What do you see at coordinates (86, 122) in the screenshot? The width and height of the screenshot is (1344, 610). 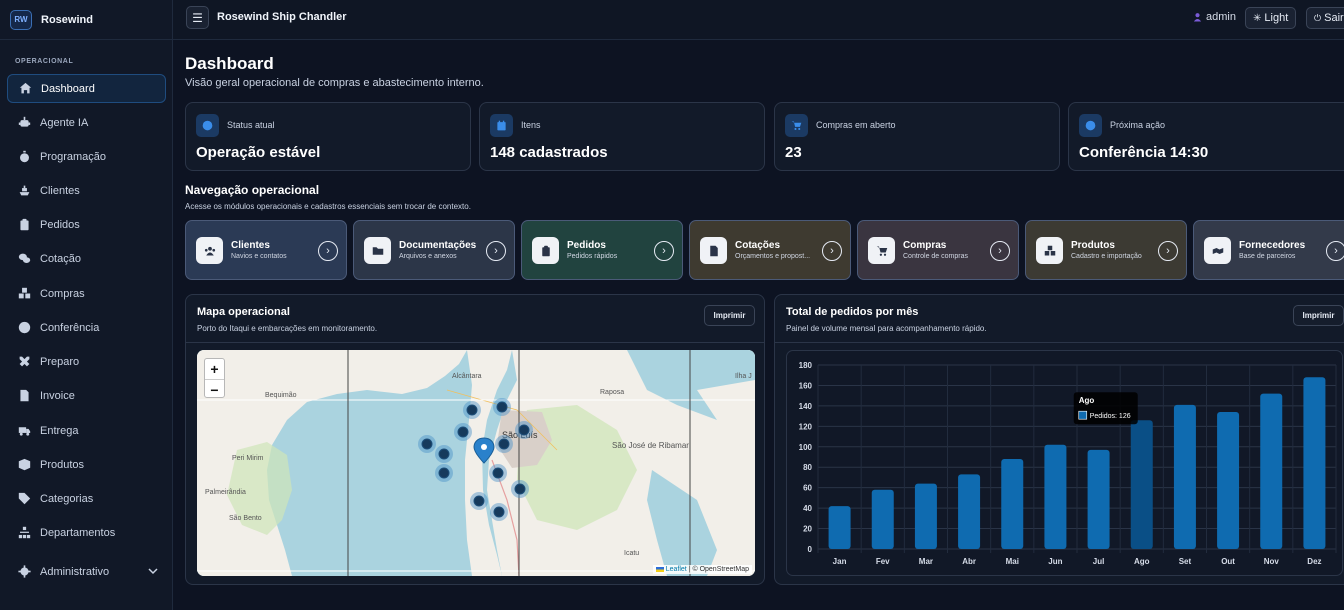 I see `sidebar-item-agente-ia: Agente IA` at bounding box center [86, 122].